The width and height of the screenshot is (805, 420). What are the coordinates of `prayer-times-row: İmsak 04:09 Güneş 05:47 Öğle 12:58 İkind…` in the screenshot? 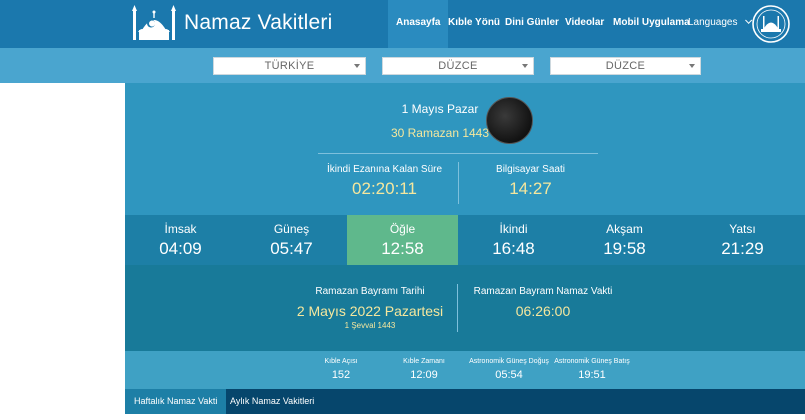 It's located at (465, 240).